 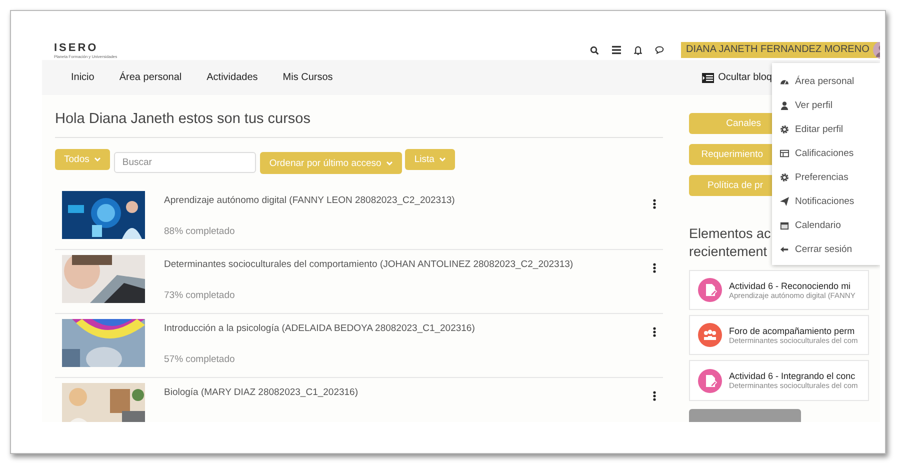 What do you see at coordinates (200, 231) in the screenshot?
I see `progress-text: 88% completado` at bounding box center [200, 231].